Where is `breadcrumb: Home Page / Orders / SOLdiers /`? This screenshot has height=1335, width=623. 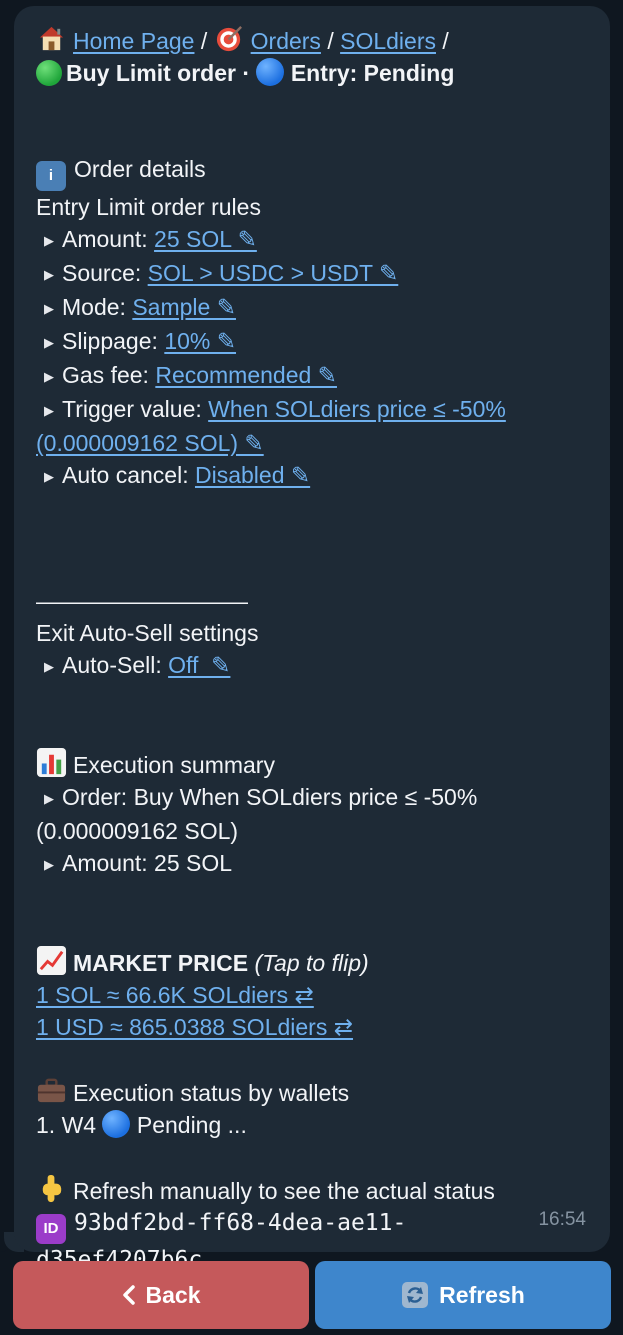 breadcrumb: Home Page / Orders / SOLdiers / is located at coordinates (312, 40).